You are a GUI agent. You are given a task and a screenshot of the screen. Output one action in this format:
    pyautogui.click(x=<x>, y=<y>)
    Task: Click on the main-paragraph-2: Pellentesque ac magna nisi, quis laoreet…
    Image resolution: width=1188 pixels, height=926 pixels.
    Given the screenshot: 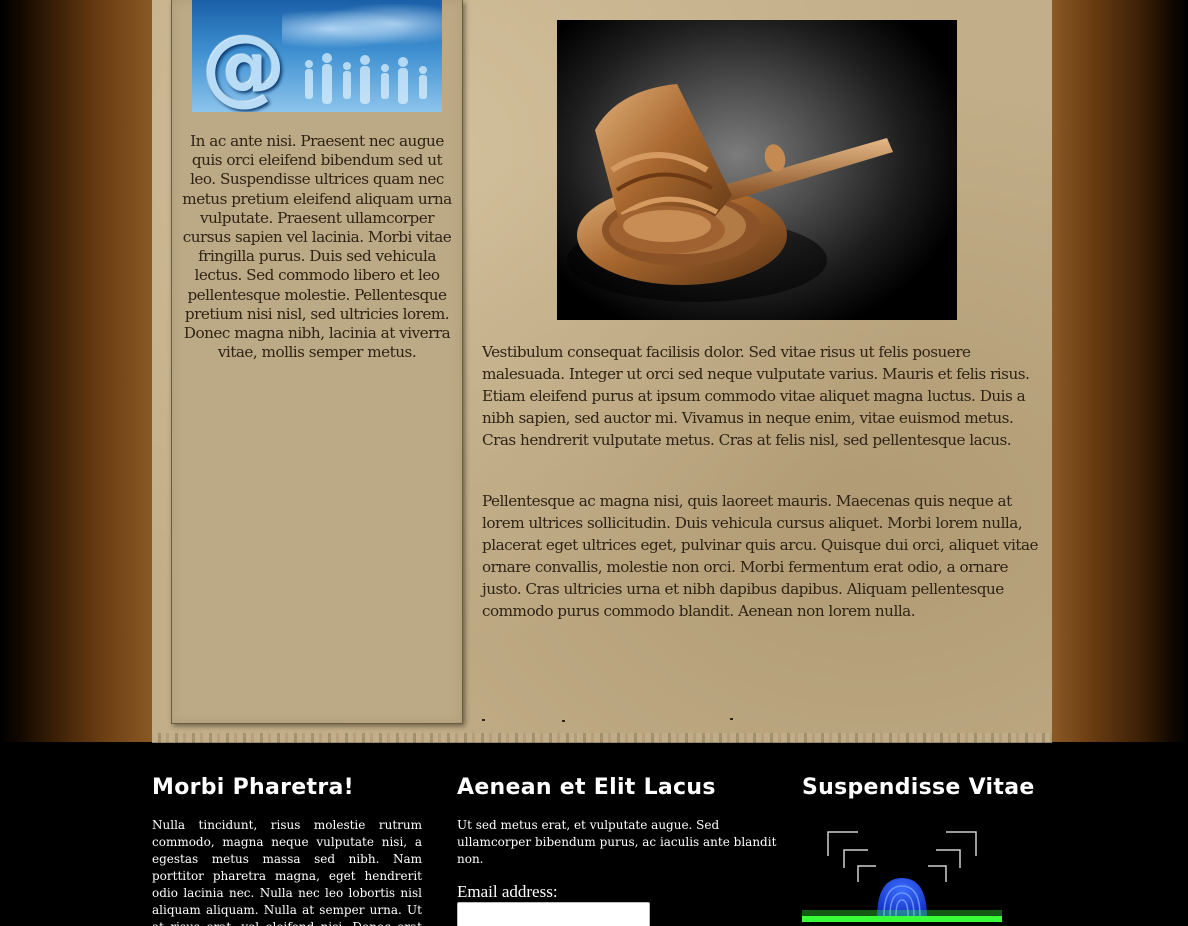 What is the action you would take?
    pyautogui.click(x=760, y=556)
    